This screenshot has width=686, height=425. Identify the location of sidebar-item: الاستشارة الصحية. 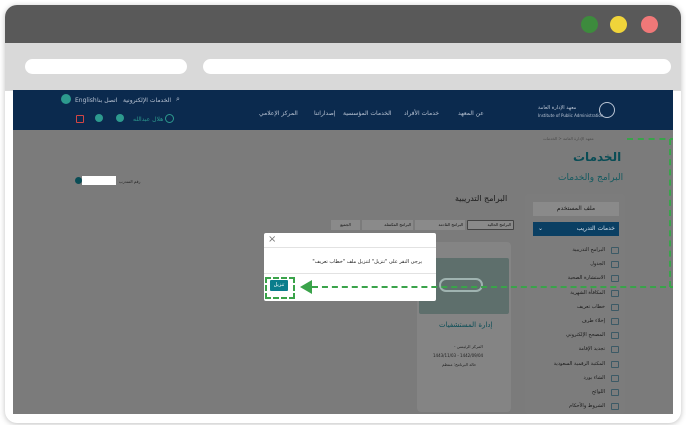
(575, 279).